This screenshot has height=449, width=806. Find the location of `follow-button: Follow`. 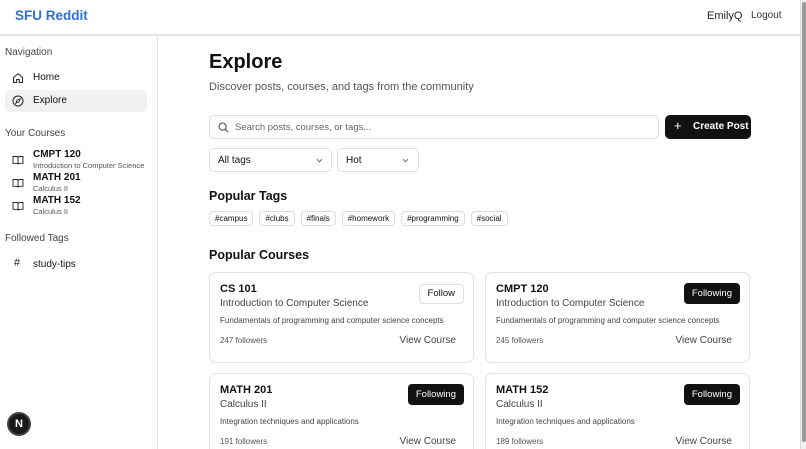

follow-button: Follow is located at coordinates (441, 294).